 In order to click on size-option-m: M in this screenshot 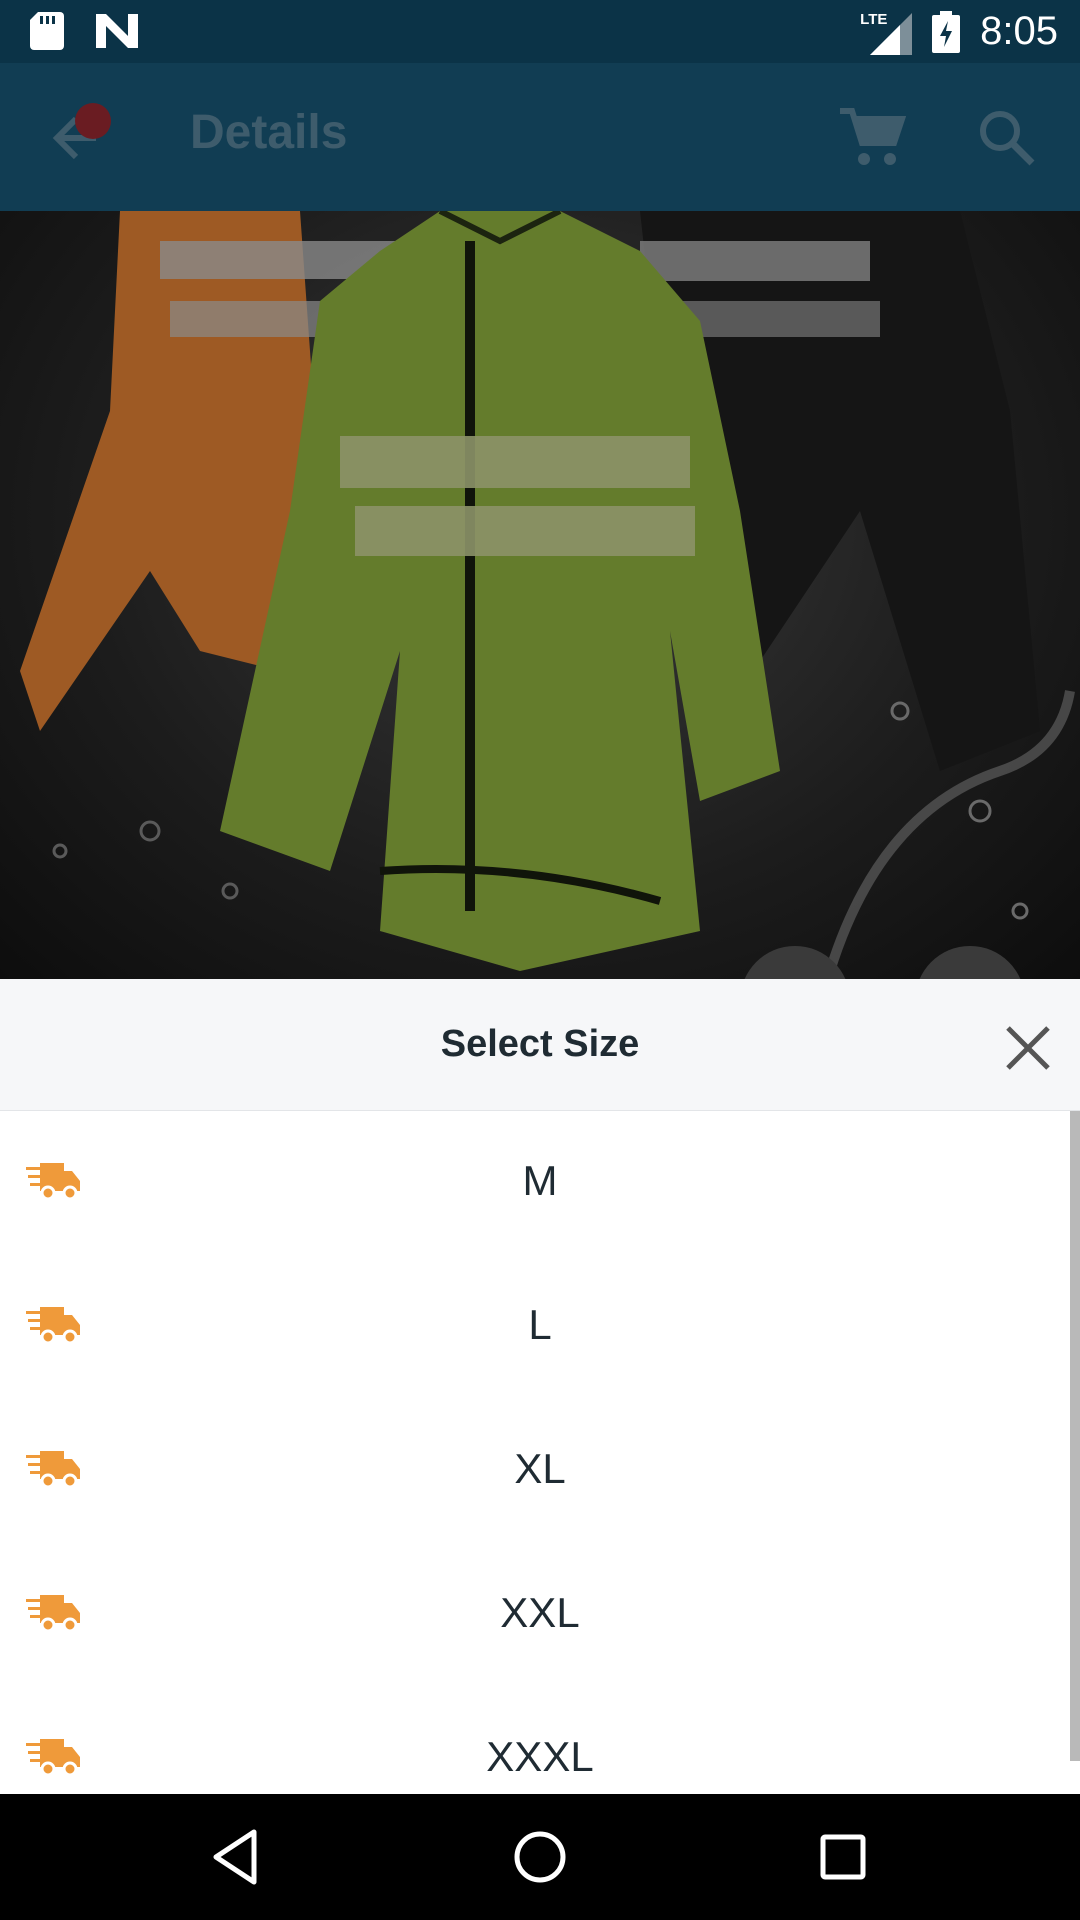, I will do `click(535, 1183)`.